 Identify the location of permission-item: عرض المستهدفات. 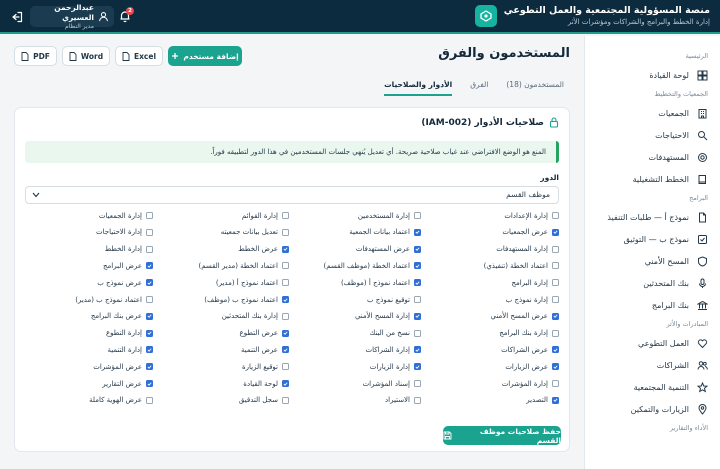
(388, 249).